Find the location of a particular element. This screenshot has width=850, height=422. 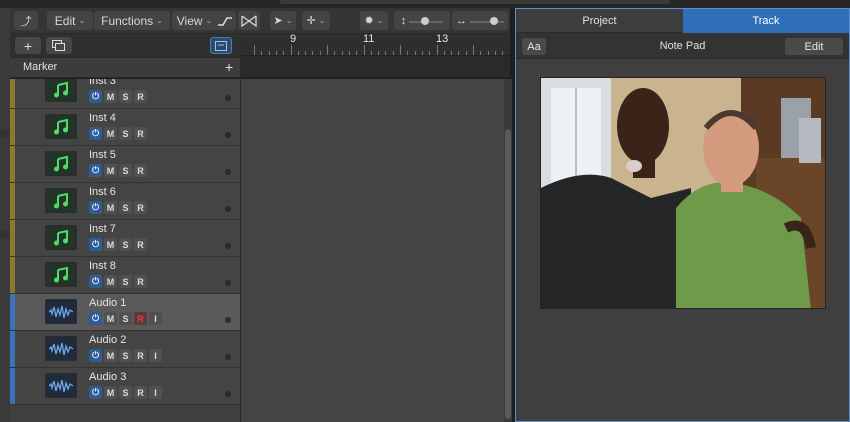

vertical-zoom-slider: ↕ is located at coordinates (422, 20).